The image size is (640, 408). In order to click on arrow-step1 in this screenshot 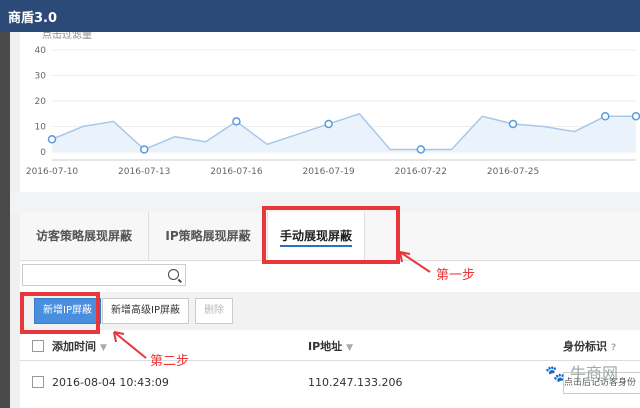, I will do `click(415, 262)`.